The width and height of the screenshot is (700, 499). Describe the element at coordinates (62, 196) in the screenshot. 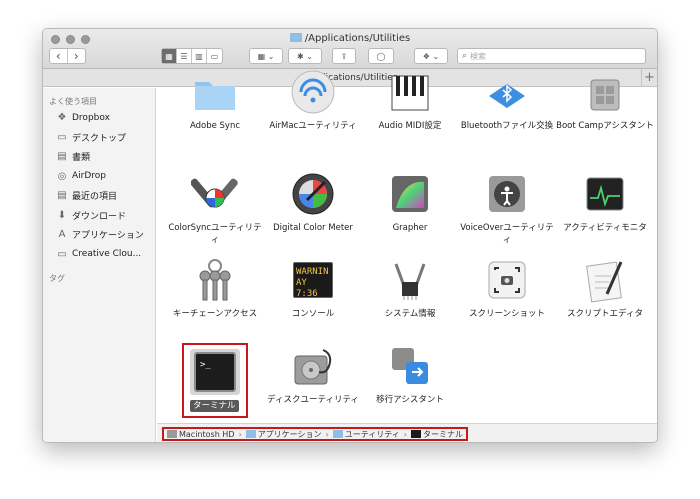

I see `recents-icon: ▤` at that location.